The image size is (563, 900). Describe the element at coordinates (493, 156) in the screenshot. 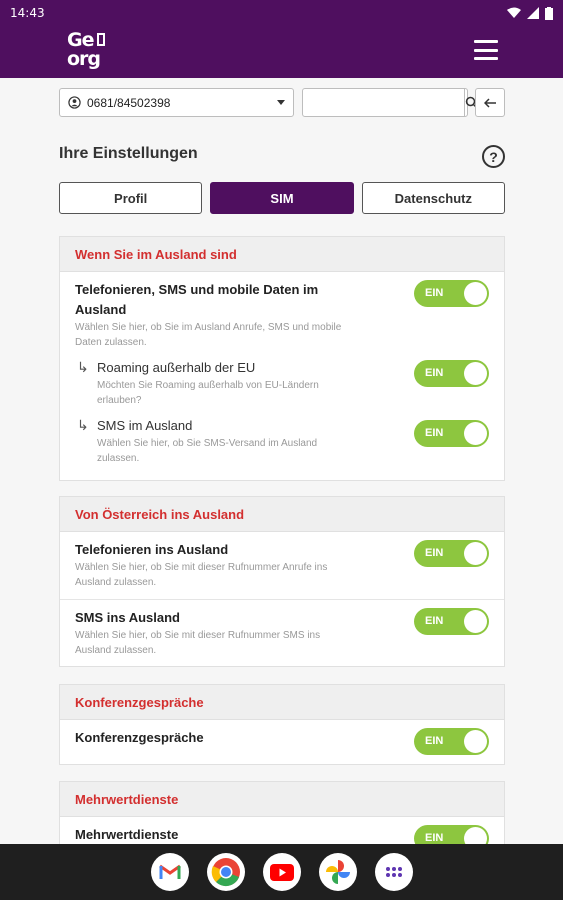

I see `help-icon: ?` at that location.